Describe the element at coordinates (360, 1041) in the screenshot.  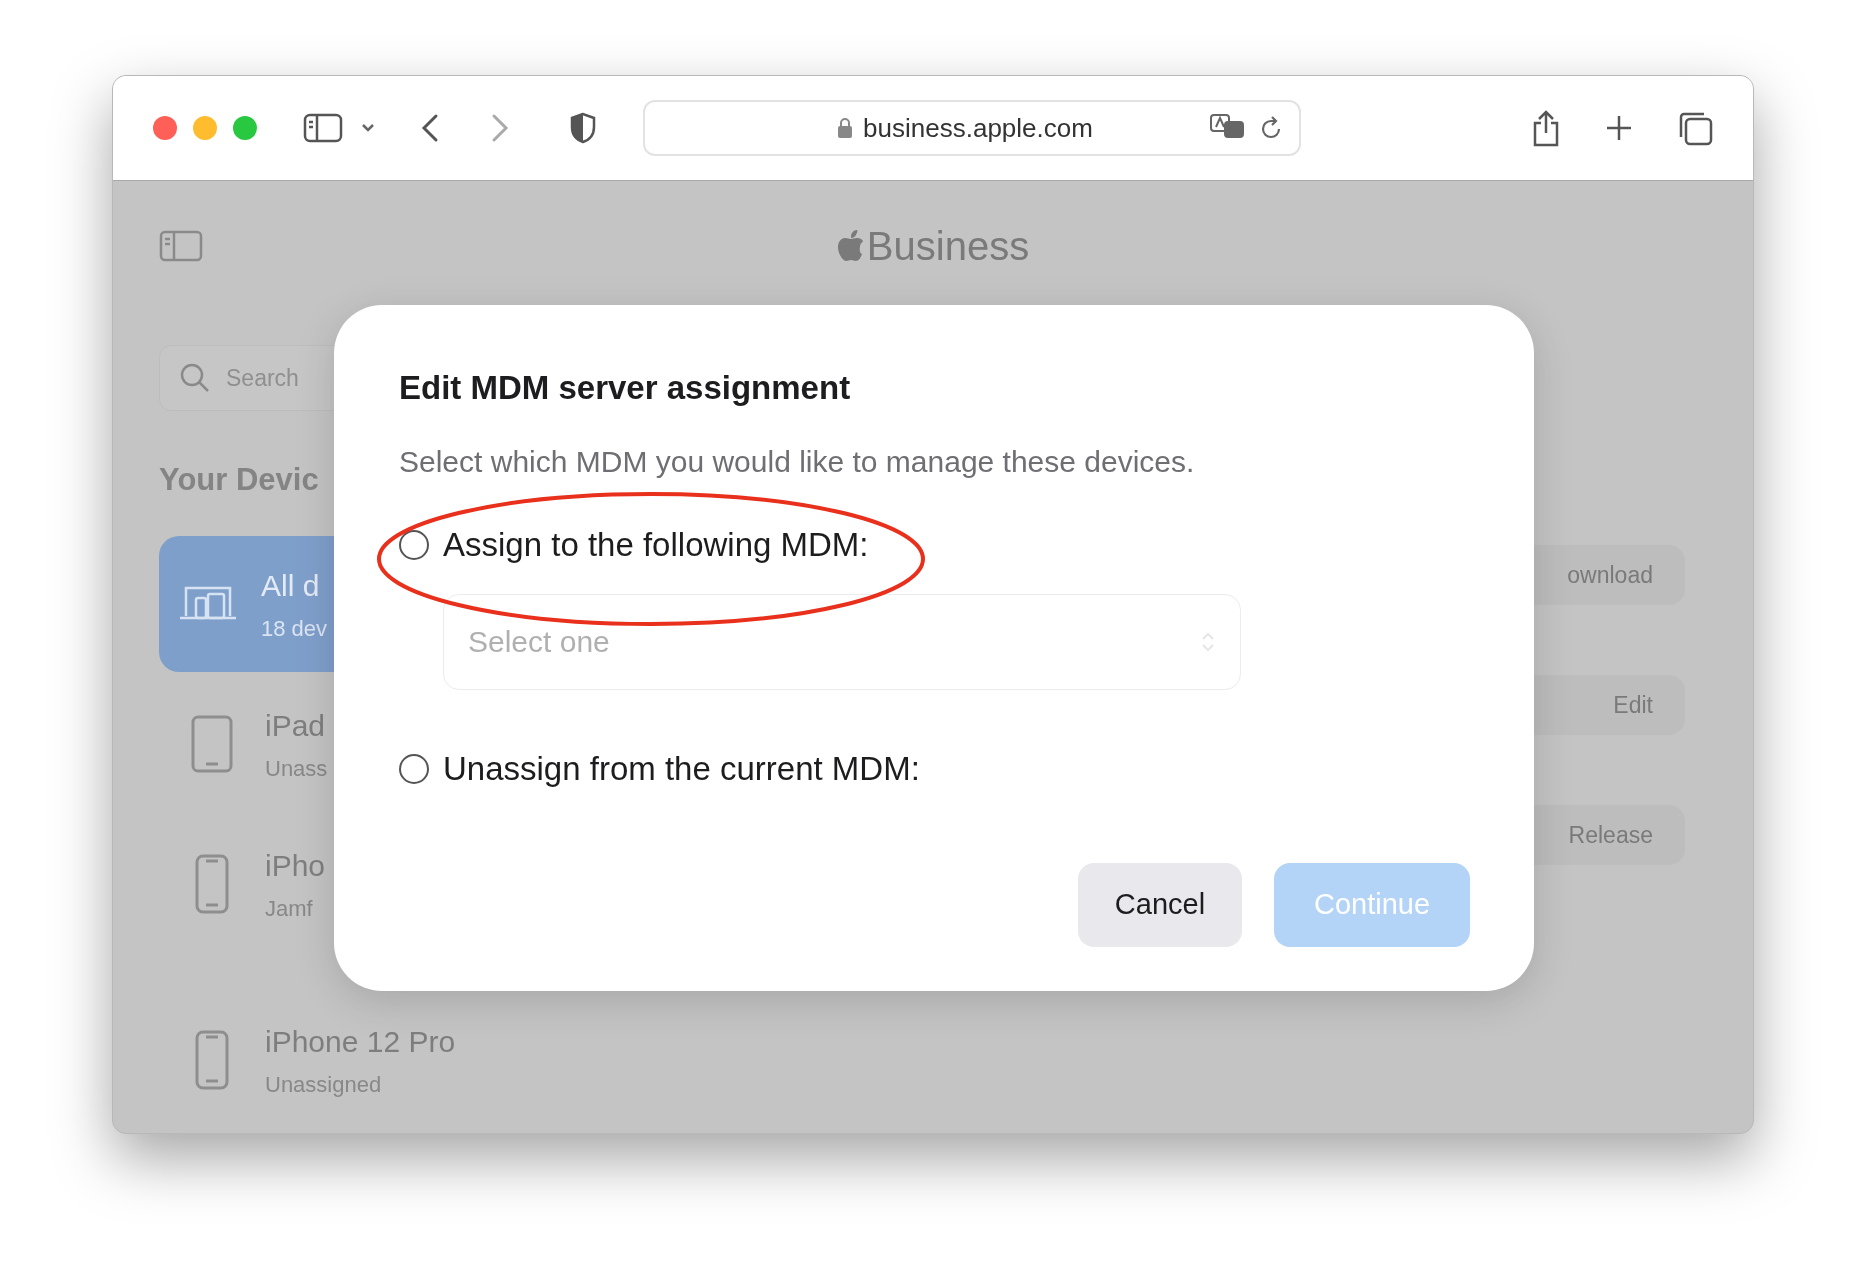
I see `device-name: iPhone 12 Pro` at that location.